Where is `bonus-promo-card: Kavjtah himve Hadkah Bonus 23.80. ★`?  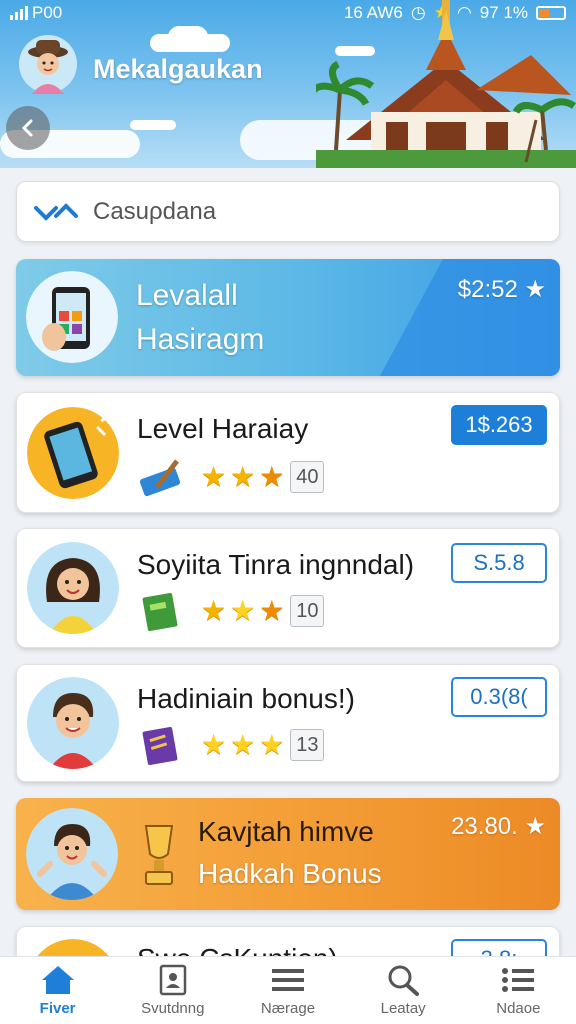 bonus-promo-card: Kavjtah himve Hadkah Bonus 23.80. ★ is located at coordinates (288, 854).